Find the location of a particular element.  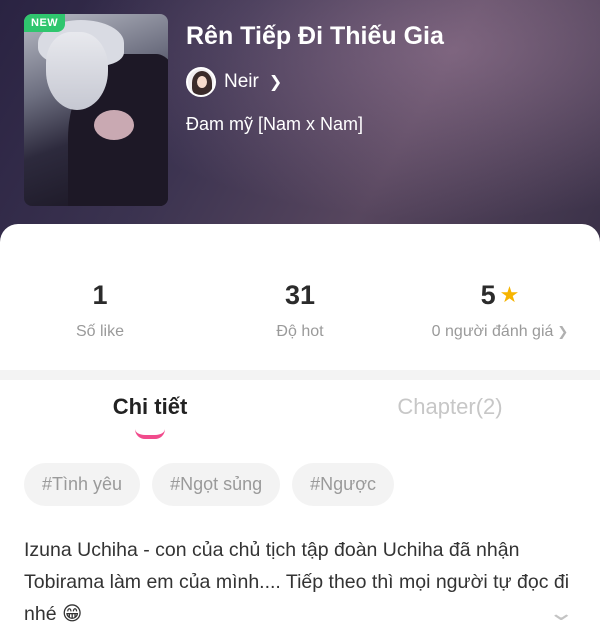

rating-value: 5 is located at coordinates (488, 295).